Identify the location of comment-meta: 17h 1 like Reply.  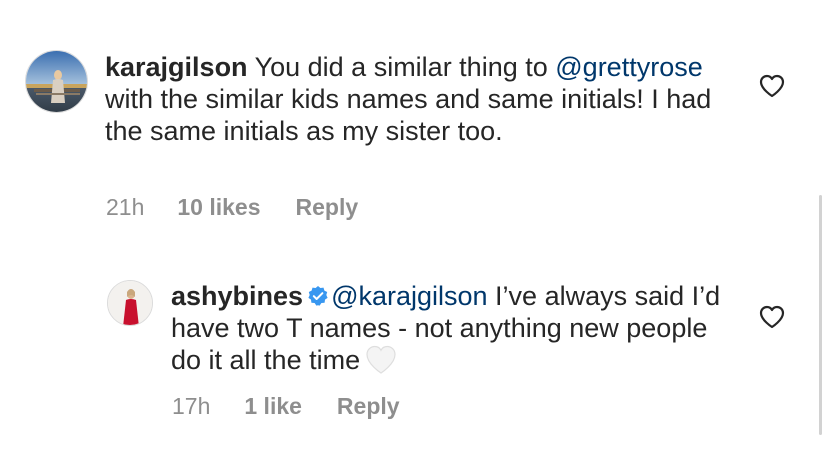
(286, 406).